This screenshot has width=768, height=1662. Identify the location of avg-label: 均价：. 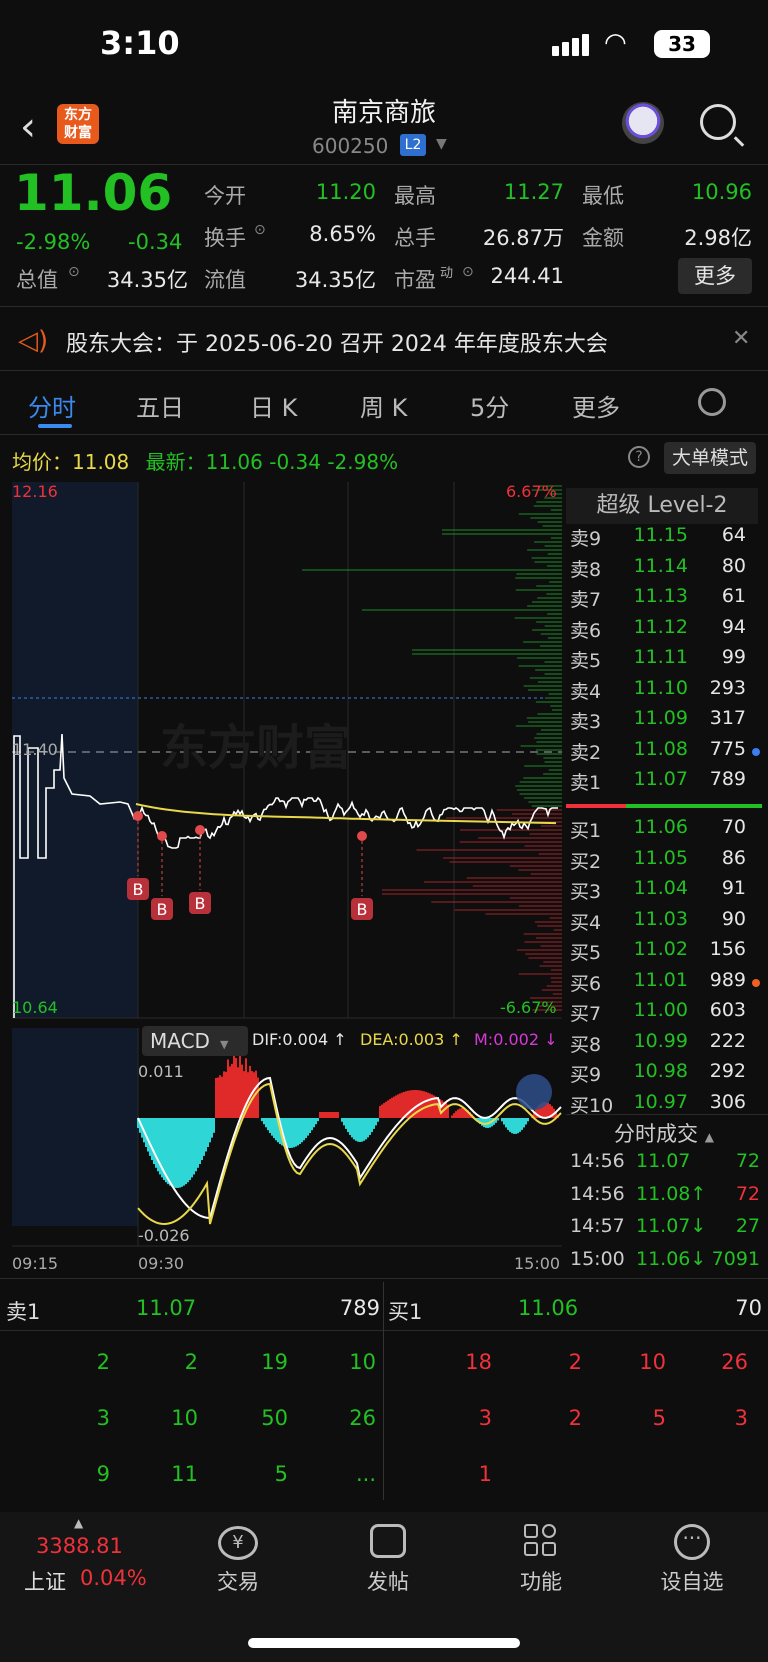
(42, 462).